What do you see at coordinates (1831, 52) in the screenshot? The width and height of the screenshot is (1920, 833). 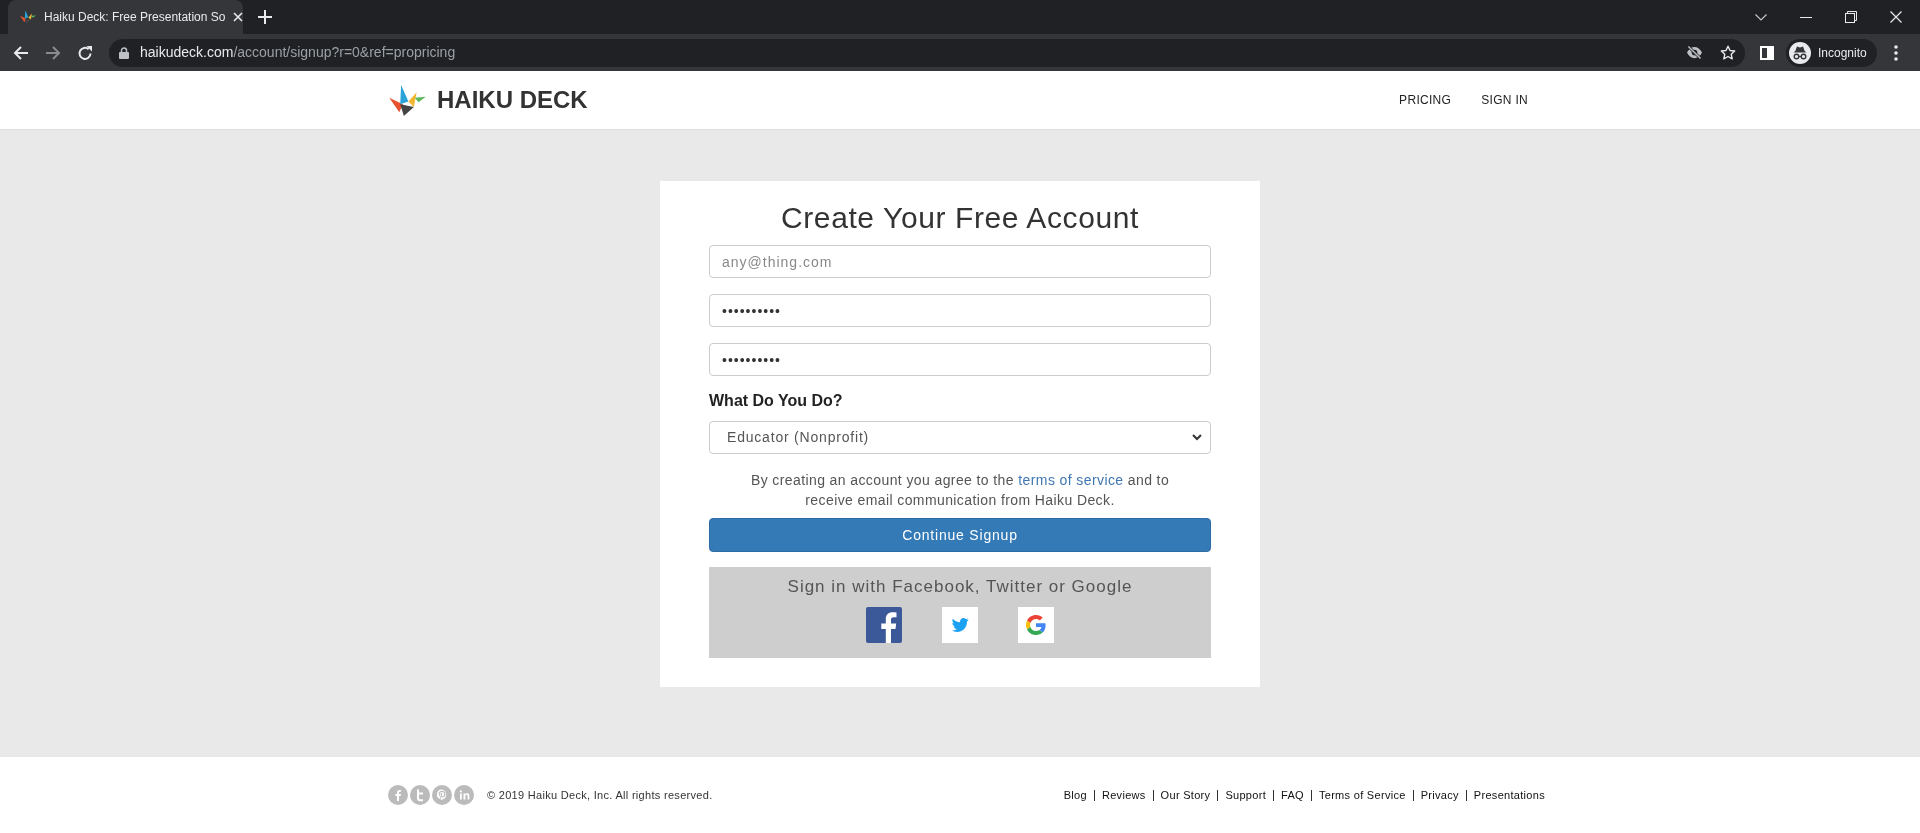 I see `profile-button: Incognito` at bounding box center [1831, 52].